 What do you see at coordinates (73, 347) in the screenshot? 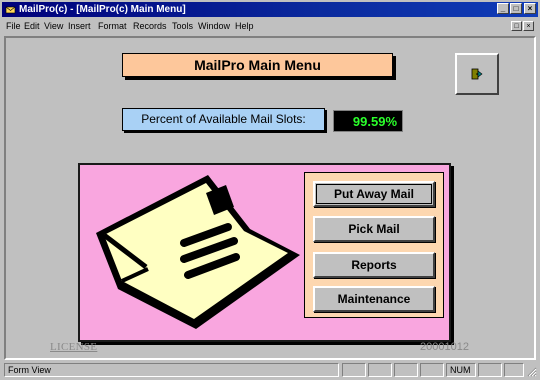
I see `license-link: LICENSE` at bounding box center [73, 347].